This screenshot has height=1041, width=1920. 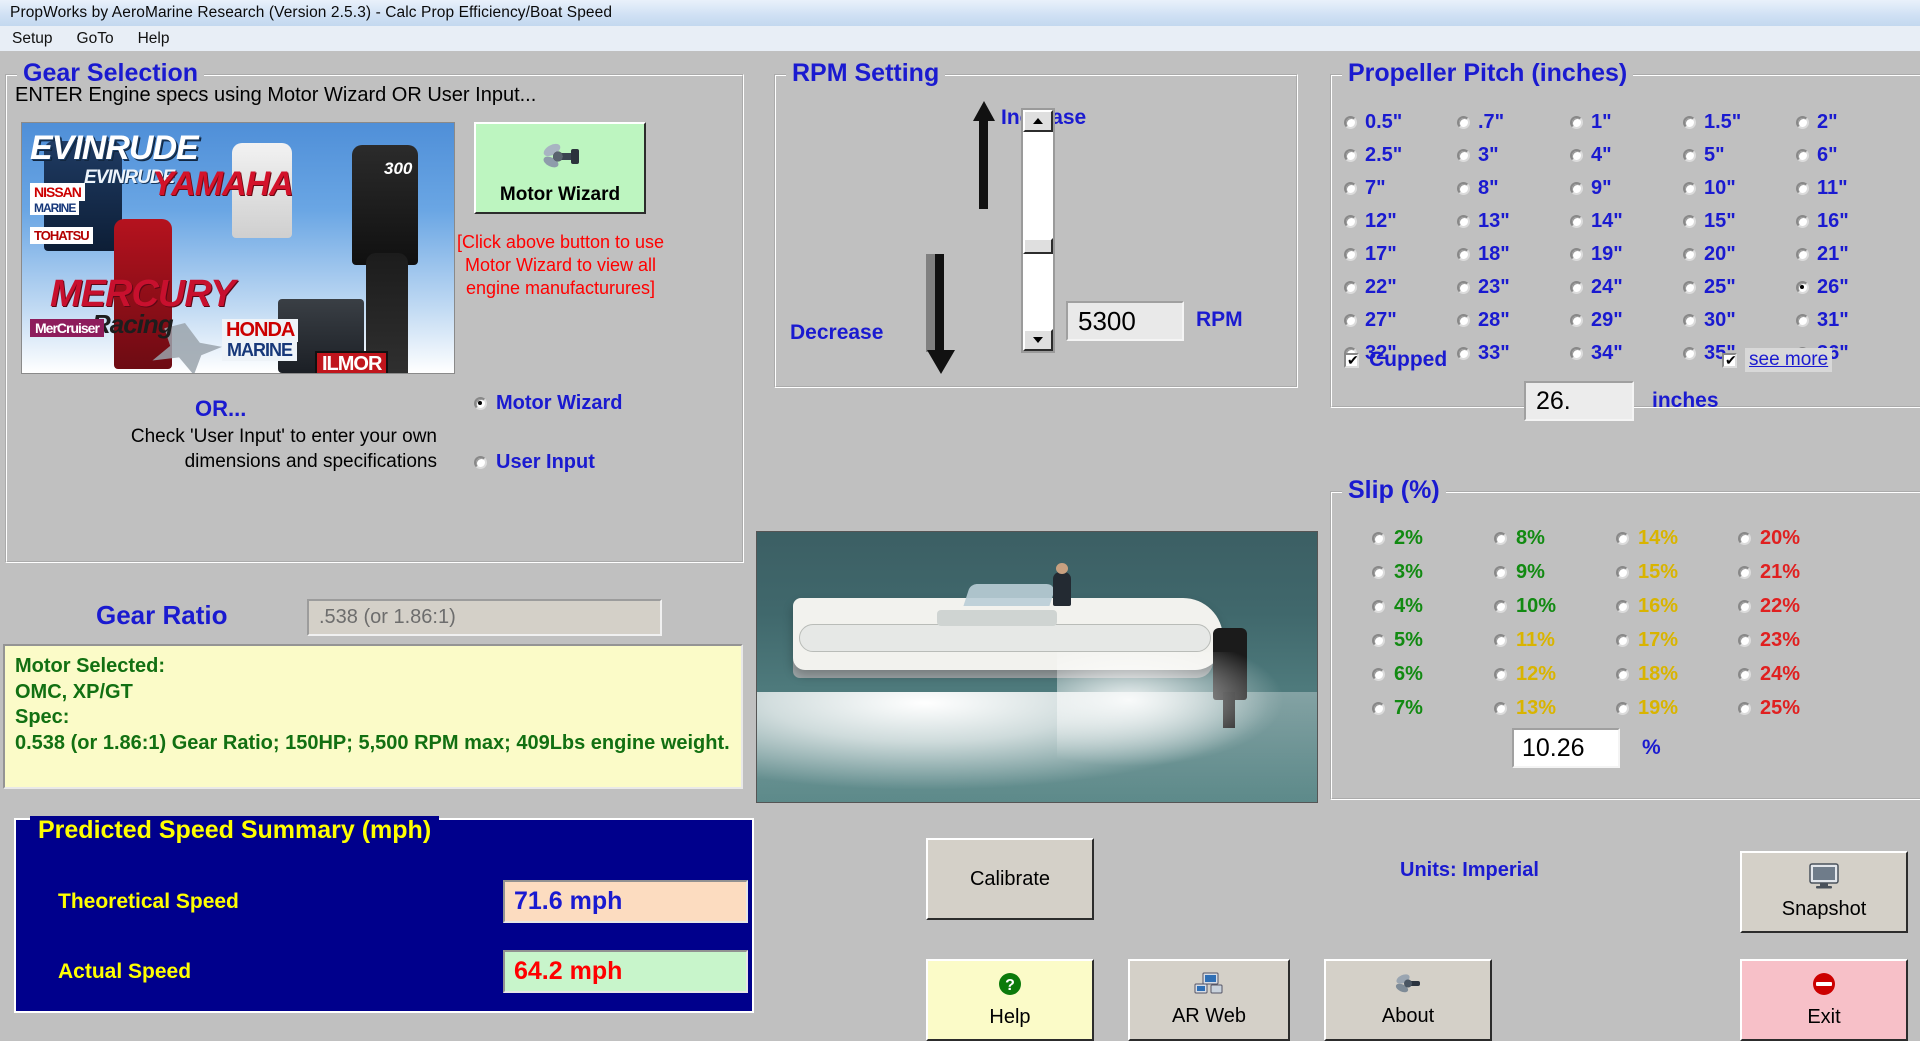 What do you see at coordinates (32, 39) in the screenshot?
I see `menu-setup: Setup` at bounding box center [32, 39].